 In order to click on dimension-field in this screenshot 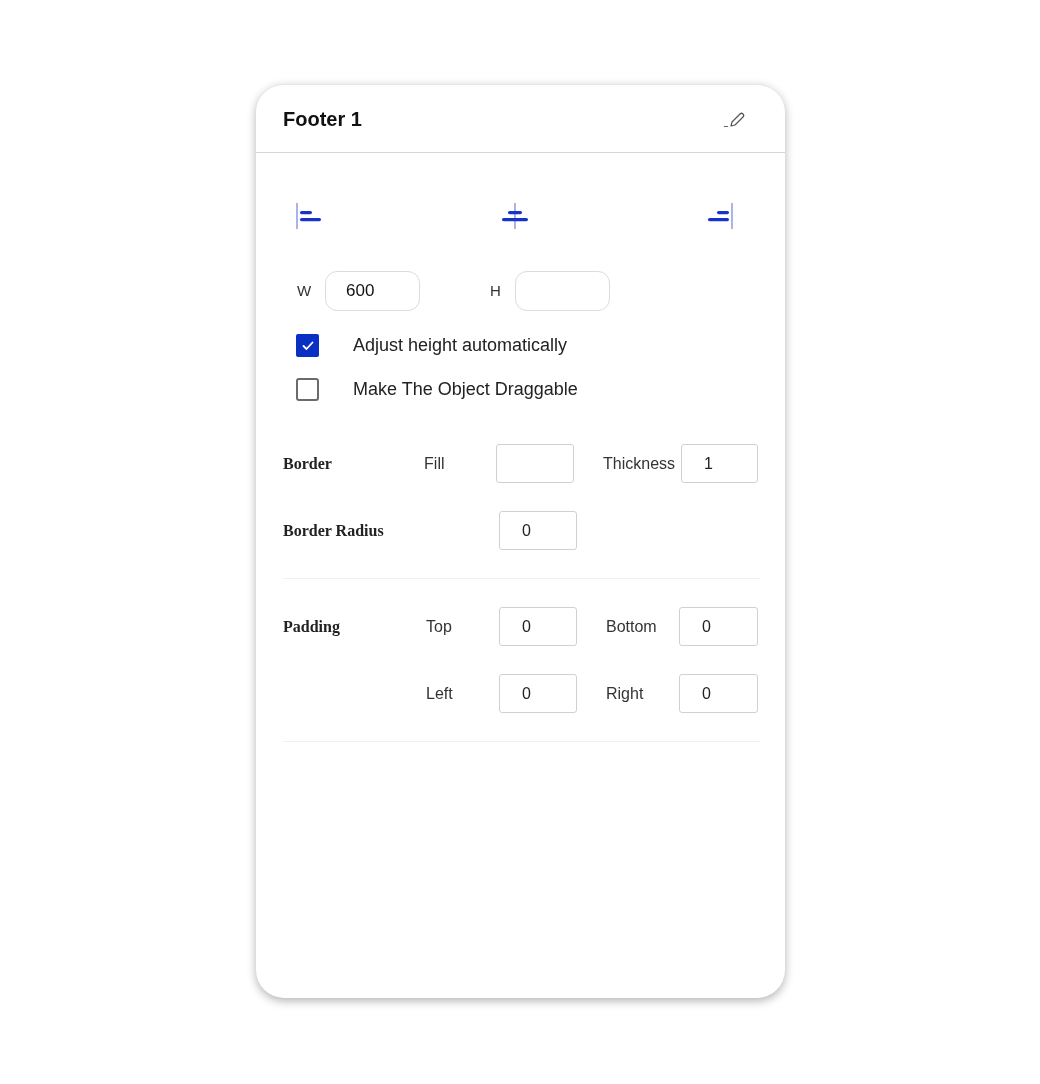, I will do `click(562, 291)`.